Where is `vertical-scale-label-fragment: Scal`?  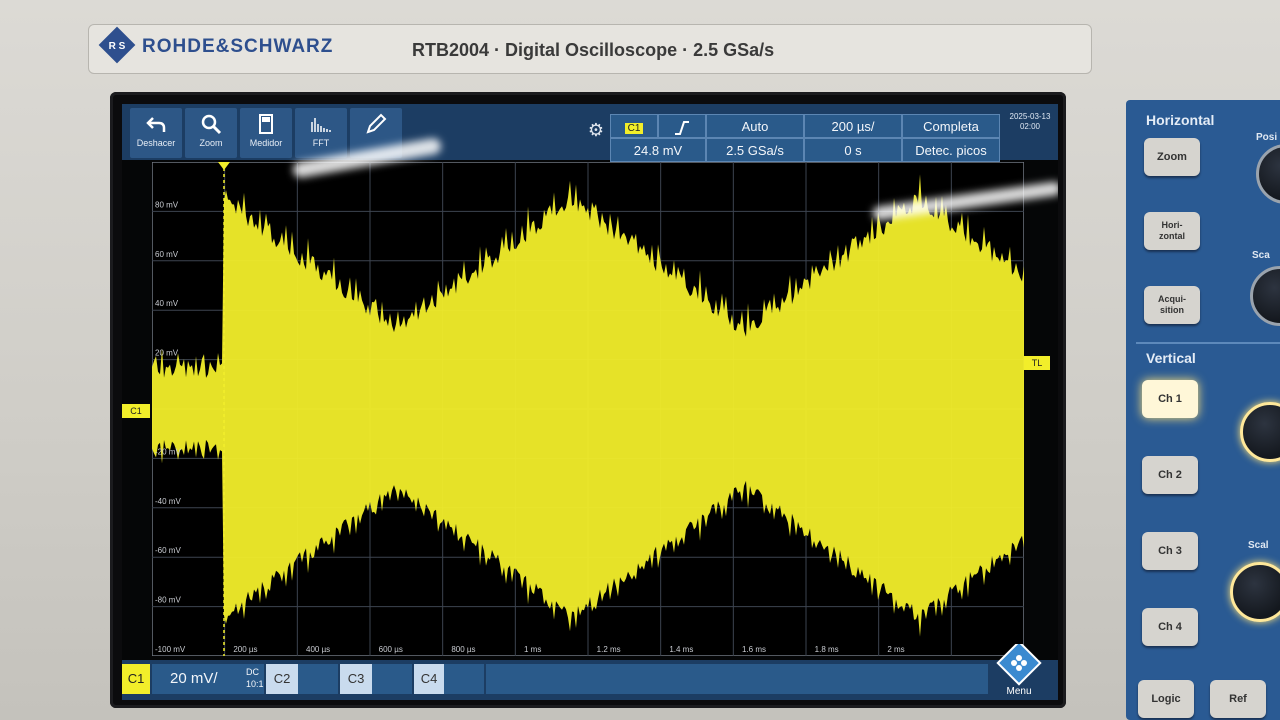
vertical-scale-label-fragment: Scal is located at coordinates (1258, 545).